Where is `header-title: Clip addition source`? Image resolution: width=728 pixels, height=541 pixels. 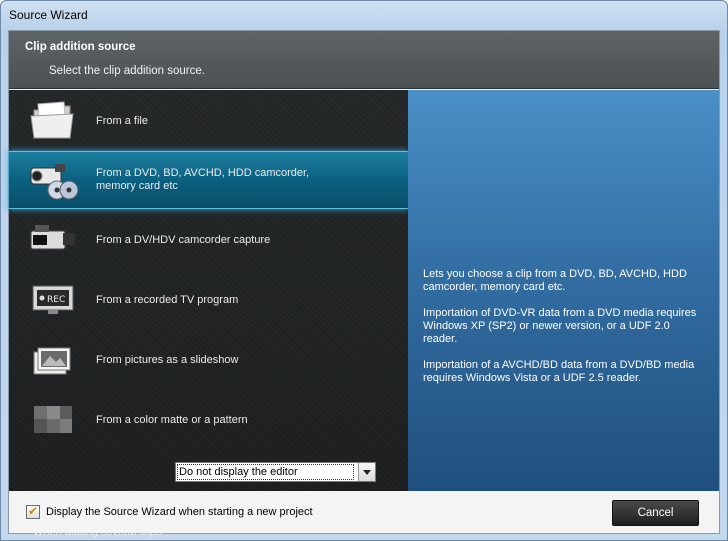 header-title: Clip addition source is located at coordinates (80, 47).